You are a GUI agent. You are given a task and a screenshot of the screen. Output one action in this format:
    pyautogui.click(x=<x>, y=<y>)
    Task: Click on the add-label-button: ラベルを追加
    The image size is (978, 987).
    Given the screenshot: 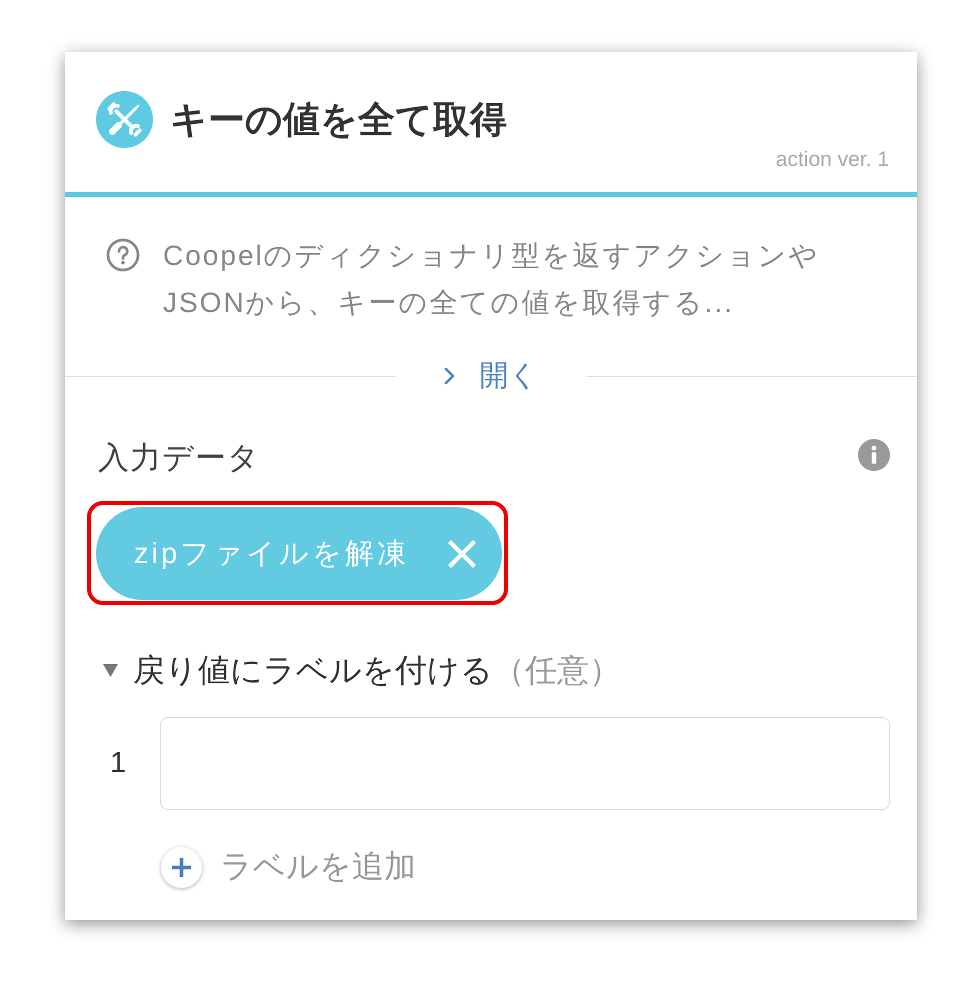 What is the action you would take?
    pyautogui.click(x=288, y=867)
    